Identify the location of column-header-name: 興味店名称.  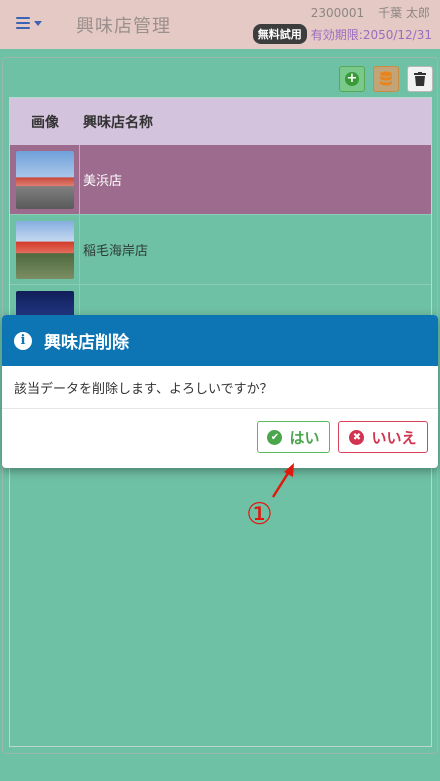
(118, 122).